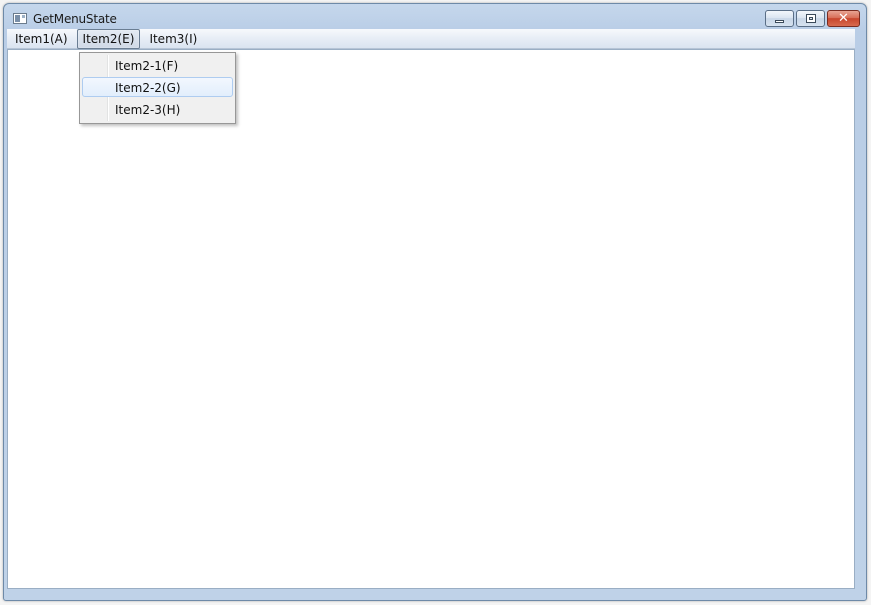  I want to click on menu-item3: Item3(I), so click(173, 39).